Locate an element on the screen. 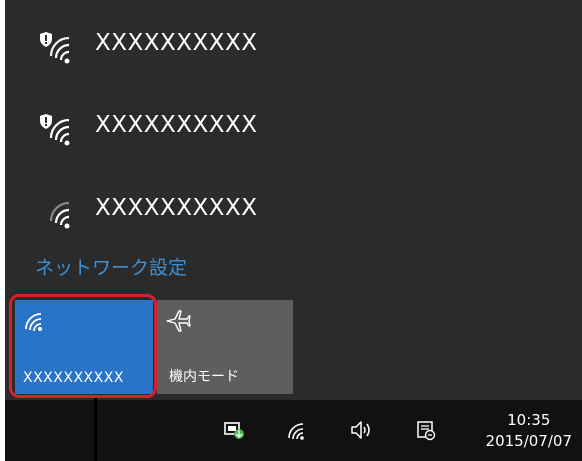 This screenshot has width=582, height=461. clock-date: 2015/07/07 is located at coordinates (528, 441).